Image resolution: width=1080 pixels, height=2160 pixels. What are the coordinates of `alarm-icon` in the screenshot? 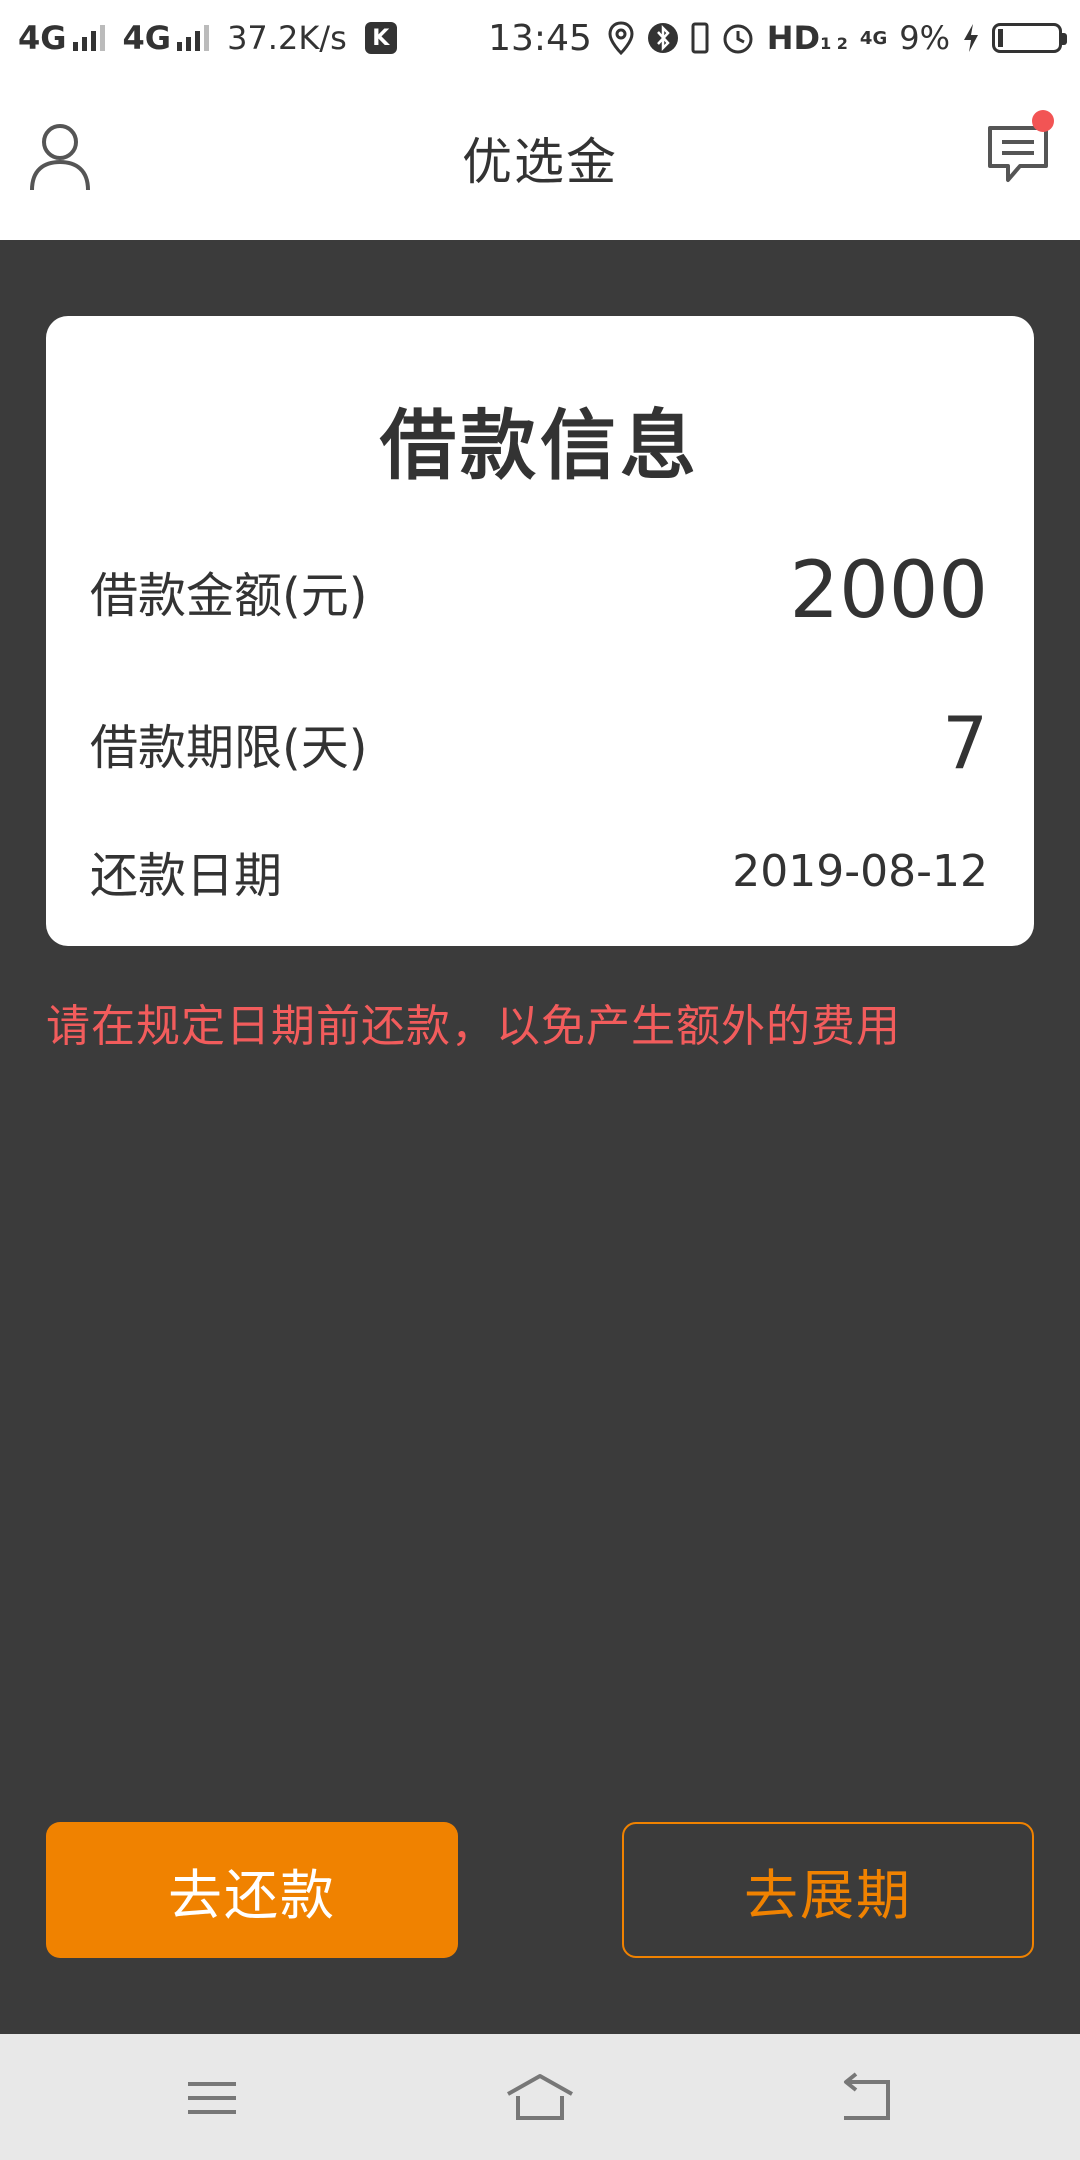 It's located at (738, 39).